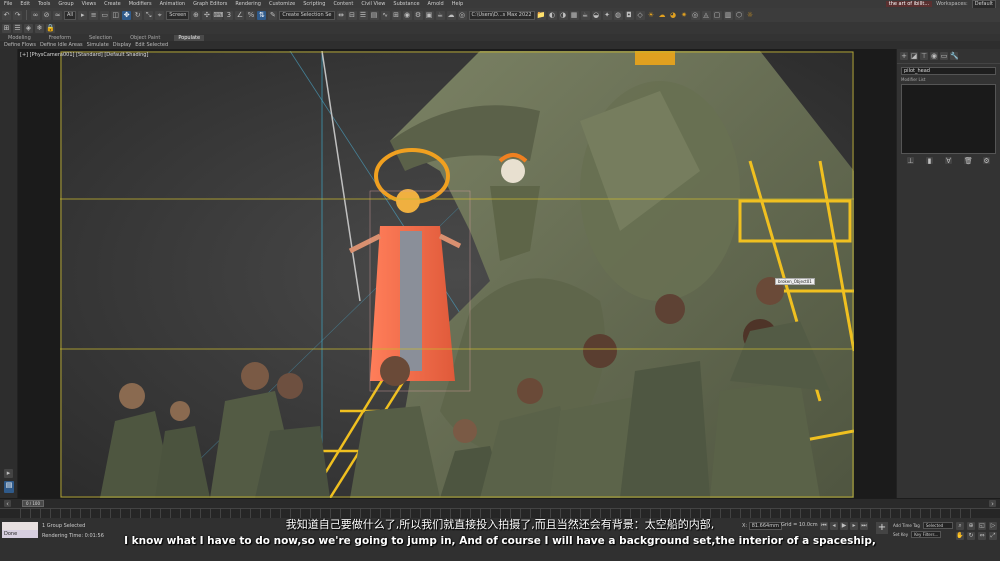 The width and height of the screenshot is (1000, 561). What do you see at coordinates (695, 15) in the screenshot?
I see `photometric-light-icon: ◎` at bounding box center [695, 15].